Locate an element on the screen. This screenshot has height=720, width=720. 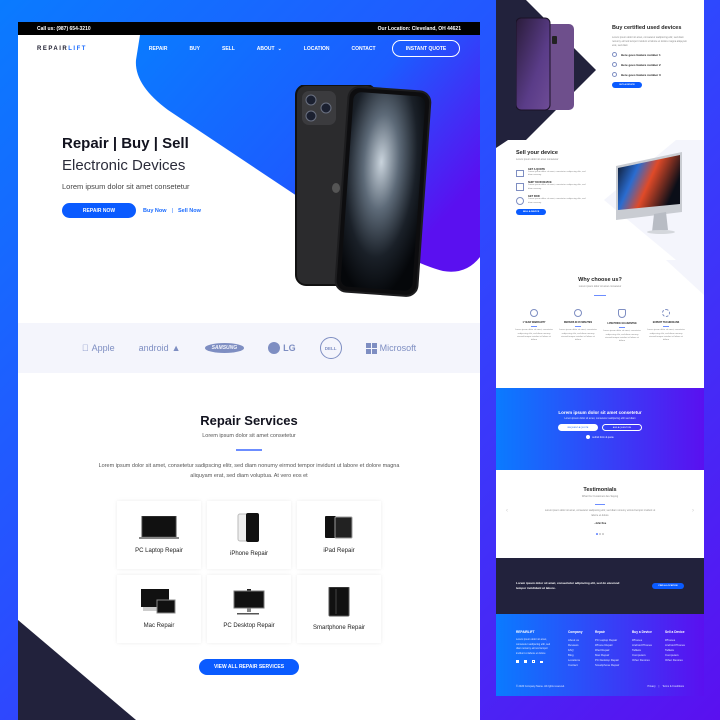
play-icon is located at coordinates (588, 437).